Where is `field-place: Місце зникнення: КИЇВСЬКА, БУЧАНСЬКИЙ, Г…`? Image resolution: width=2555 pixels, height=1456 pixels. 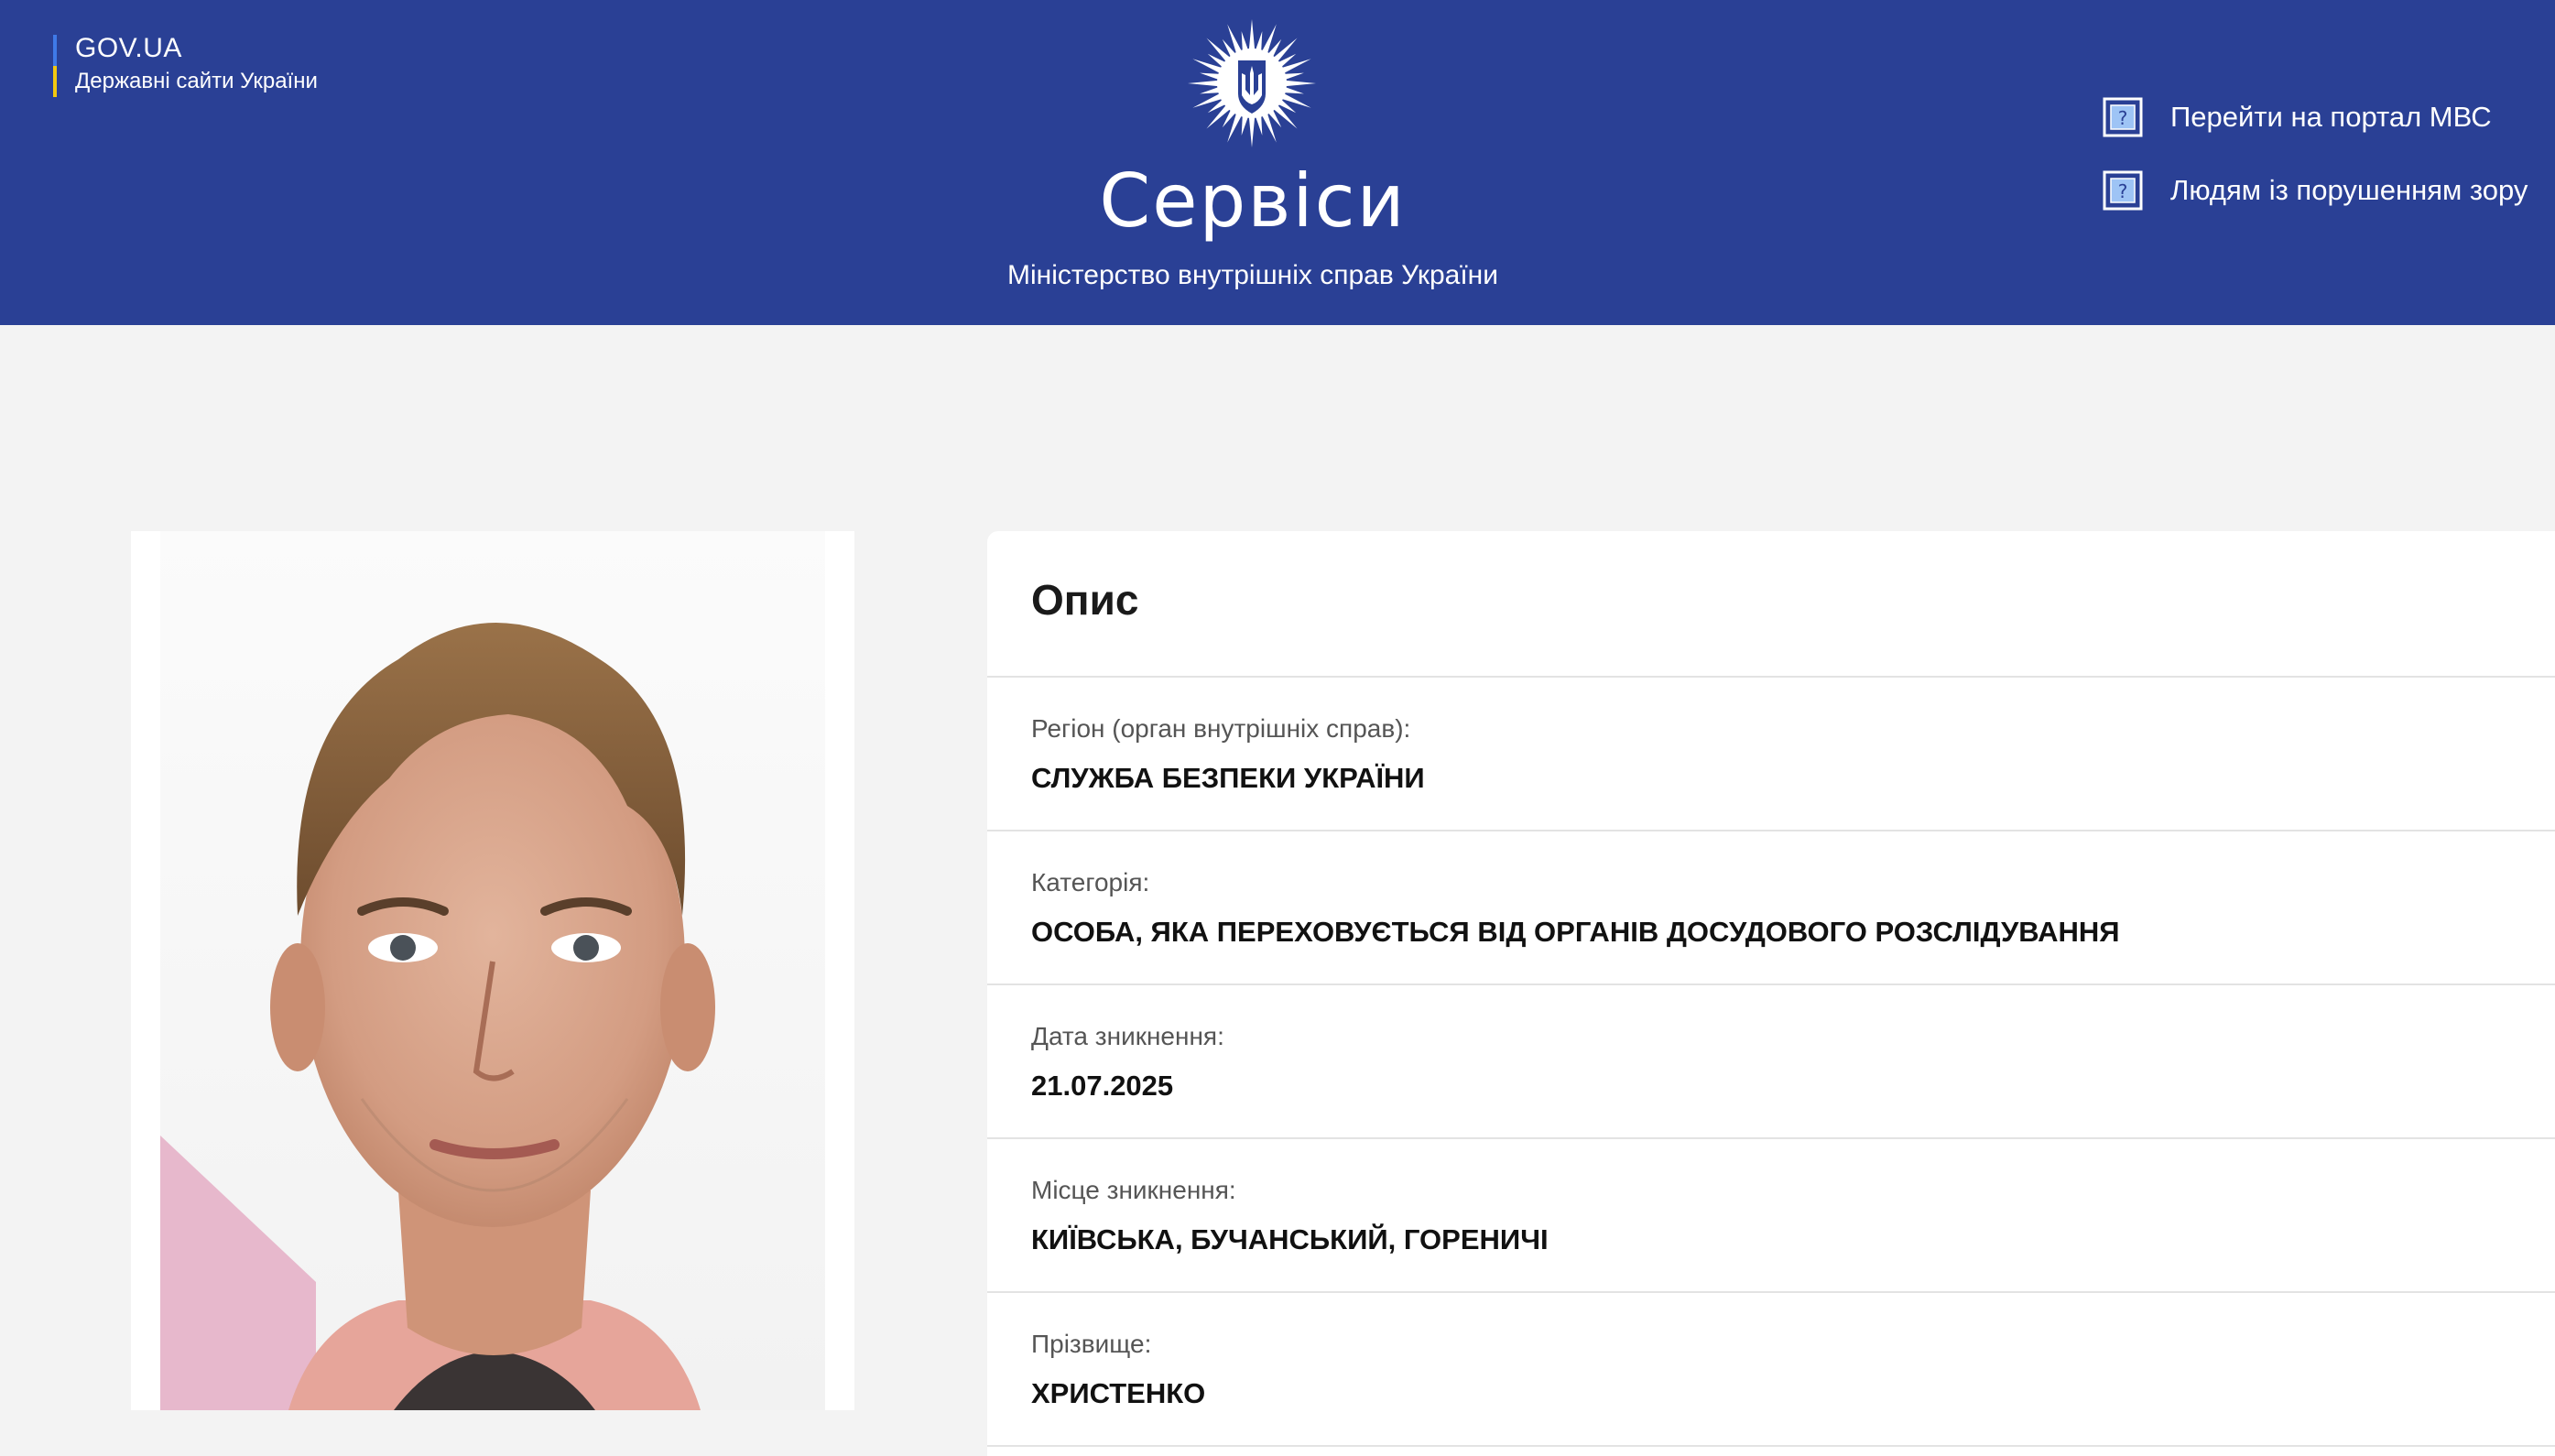
field-place: Місце зникнення: КИЇВСЬКА, БУЧАНСЬКИЙ, Г… is located at coordinates (1771, 1216).